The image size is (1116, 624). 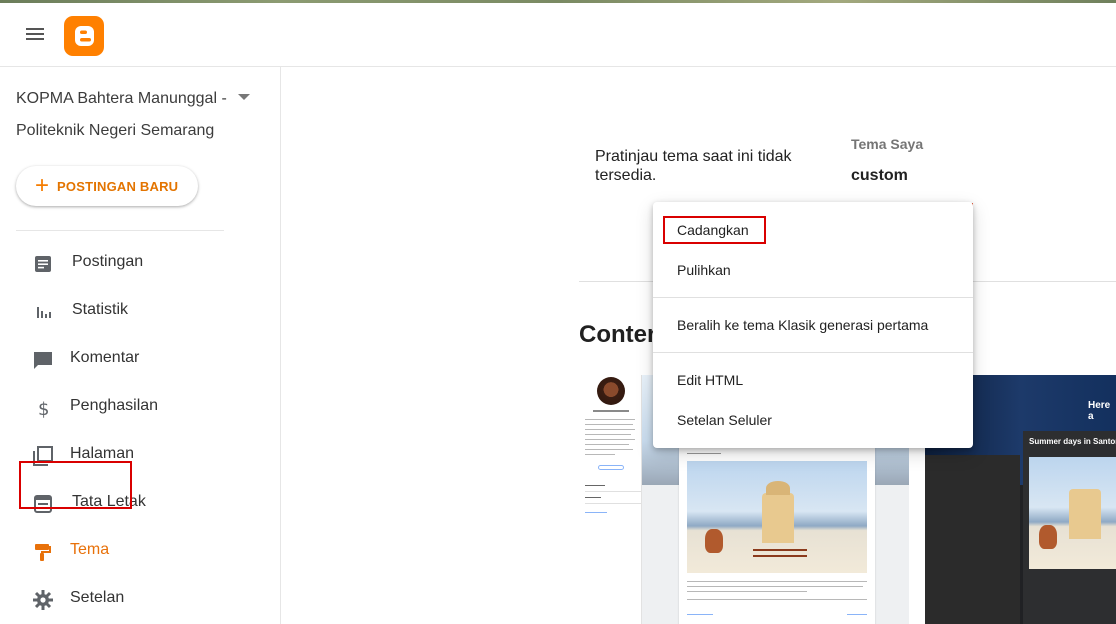 What do you see at coordinates (130, 551) in the screenshot?
I see `sidebar-item-tema: Tema` at bounding box center [130, 551].